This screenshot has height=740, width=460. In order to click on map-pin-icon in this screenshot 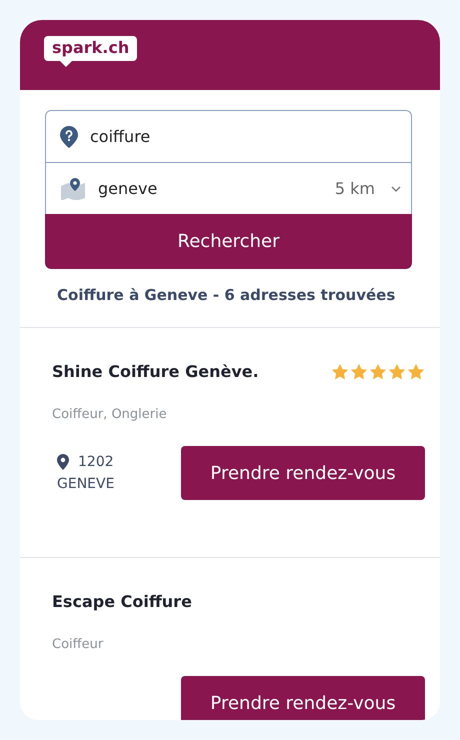, I will do `click(73, 189)`.